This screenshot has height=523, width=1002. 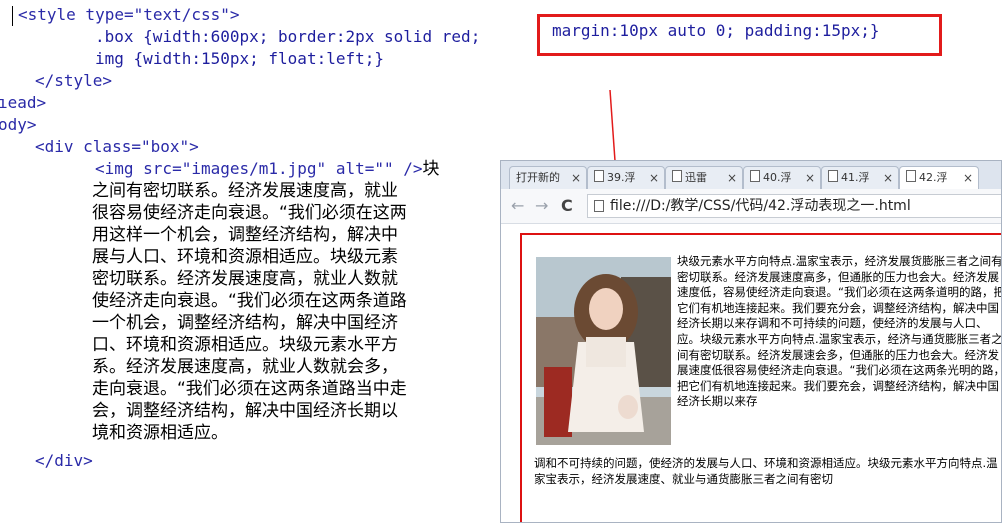 What do you see at coordinates (245, 367) in the screenshot?
I see `chinese-text-line: 系。经济发展速度高，就业人数就会多，` at bounding box center [245, 367].